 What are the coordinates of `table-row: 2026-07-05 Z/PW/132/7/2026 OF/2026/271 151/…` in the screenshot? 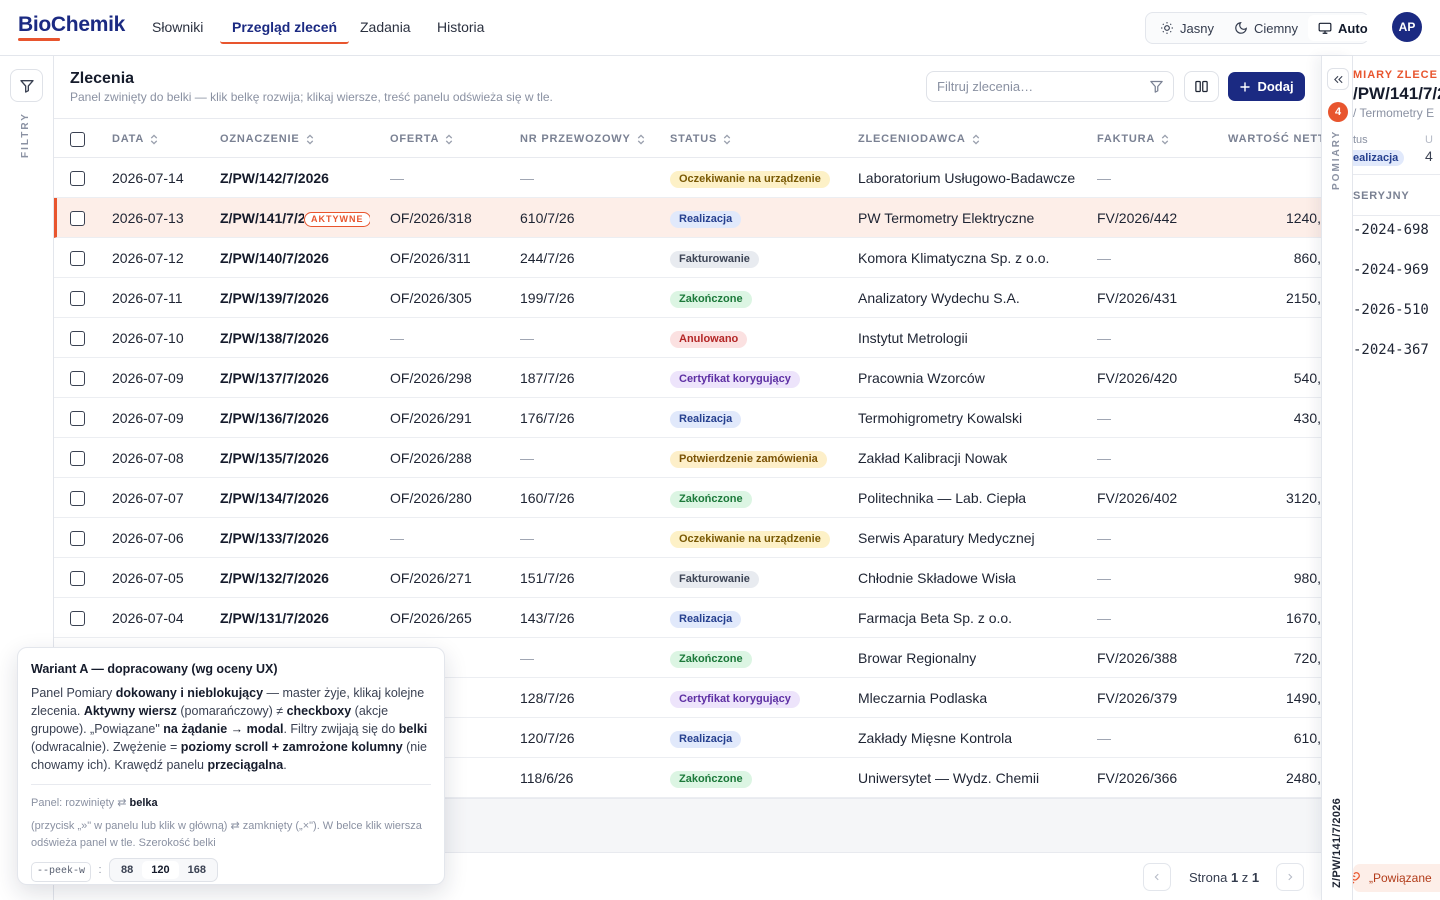 It's located at (687, 578).